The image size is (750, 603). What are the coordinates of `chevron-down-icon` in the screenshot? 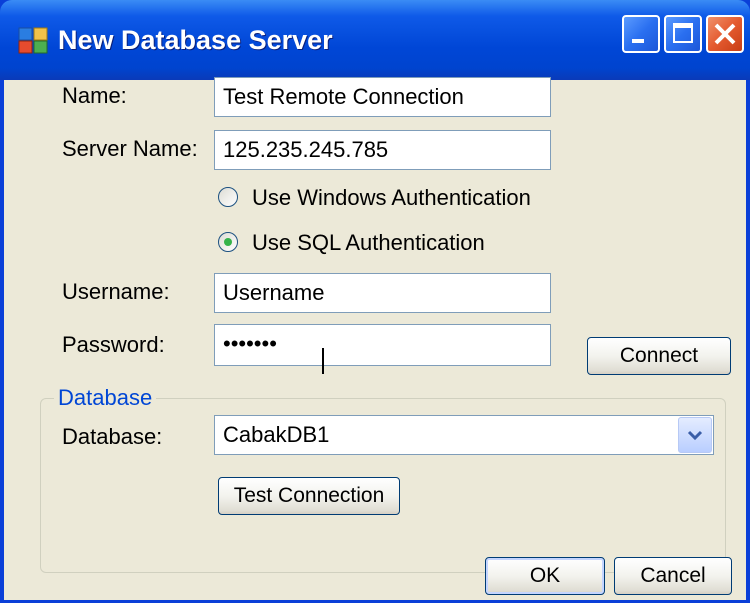 It's located at (695, 435).